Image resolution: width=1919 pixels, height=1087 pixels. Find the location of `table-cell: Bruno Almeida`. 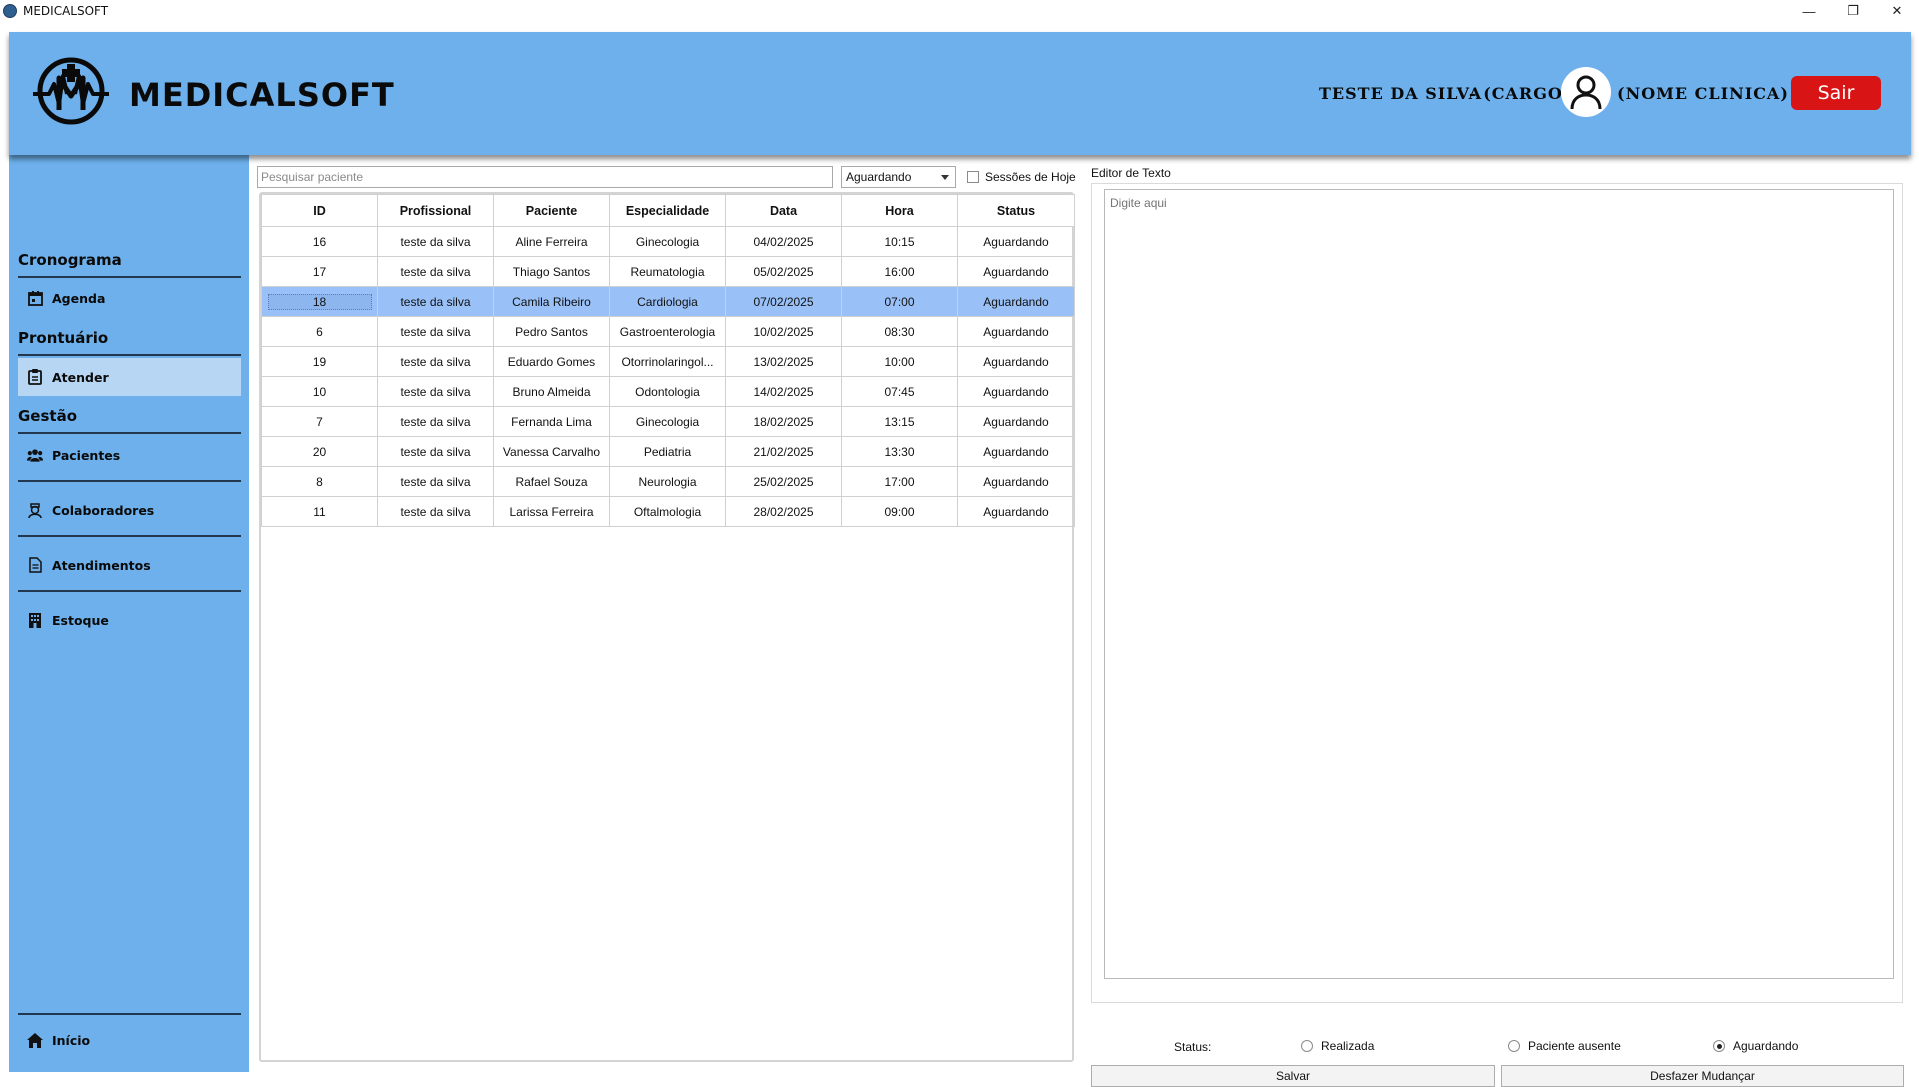

table-cell: Bruno Almeida is located at coordinates (551, 391).